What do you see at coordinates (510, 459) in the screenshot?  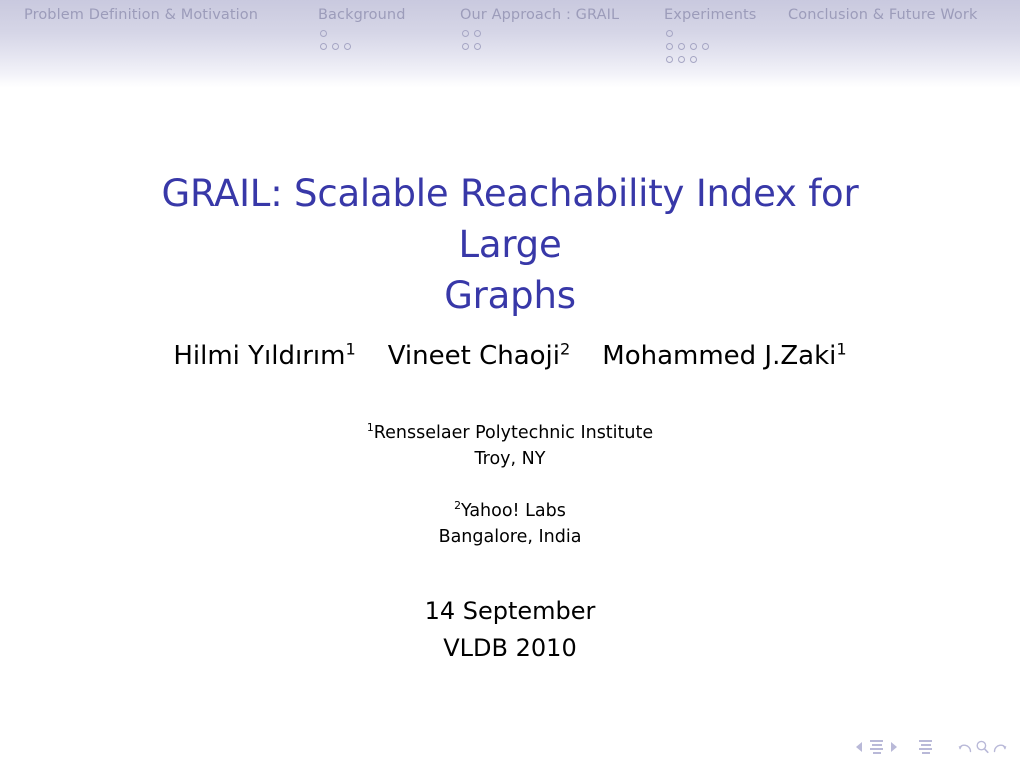 I see `affiliation-location: Troy, NY` at bounding box center [510, 459].